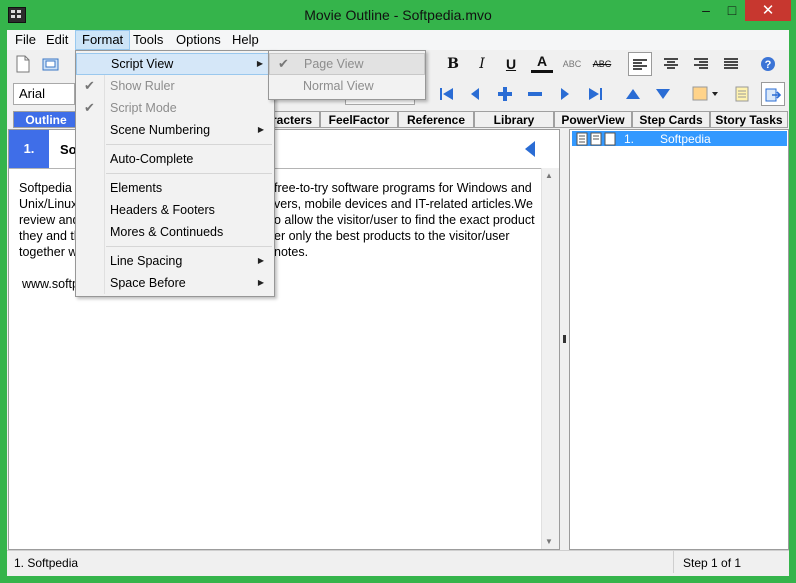 The height and width of the screenshot is (583, 796). Describe the element at coordinates (768, 10) in the screenshot. I see `close-button: ✕` at that location.